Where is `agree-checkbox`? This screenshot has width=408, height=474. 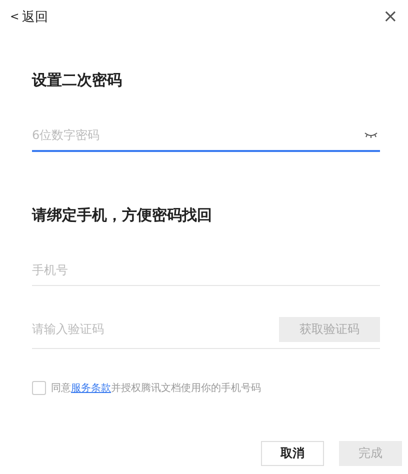 agree-checkbox is located at coordinates (39, 388).